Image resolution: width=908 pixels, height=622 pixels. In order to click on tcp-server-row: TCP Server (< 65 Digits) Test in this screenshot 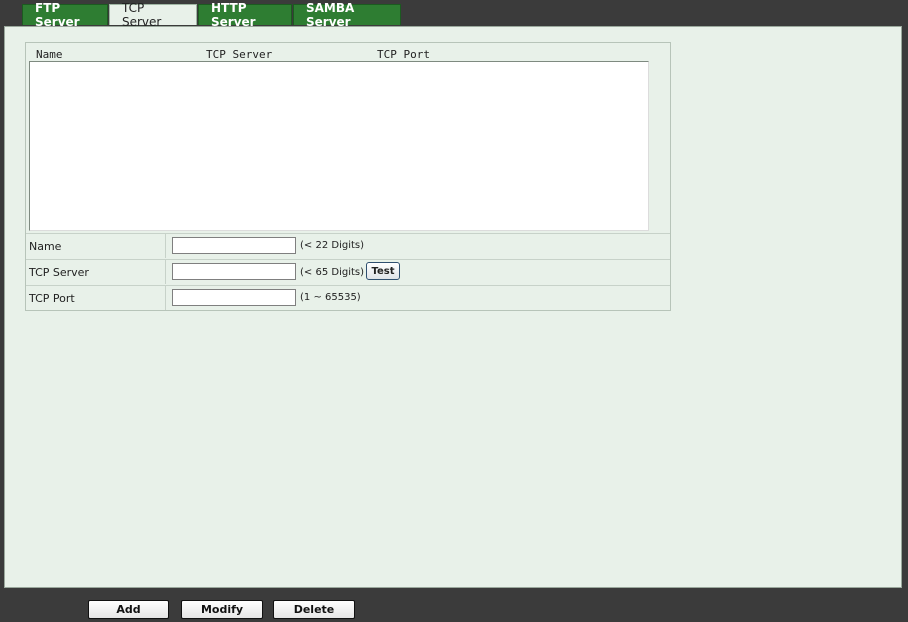, I will do `click(348, 272)`.